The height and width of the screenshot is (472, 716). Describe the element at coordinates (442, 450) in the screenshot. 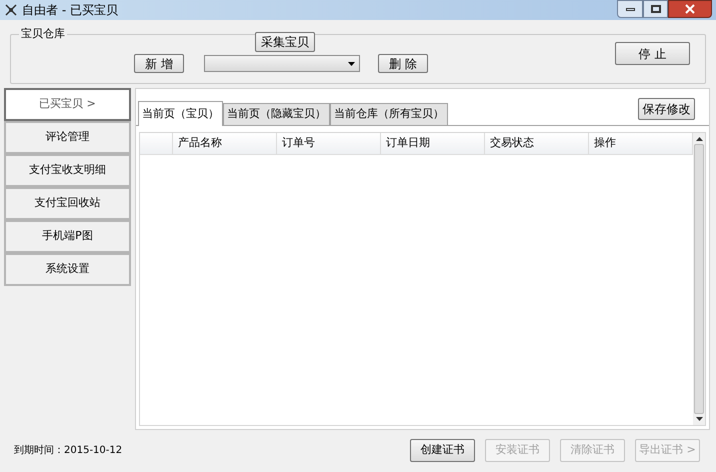

I see `certificate-button: 创建证书` at that location.